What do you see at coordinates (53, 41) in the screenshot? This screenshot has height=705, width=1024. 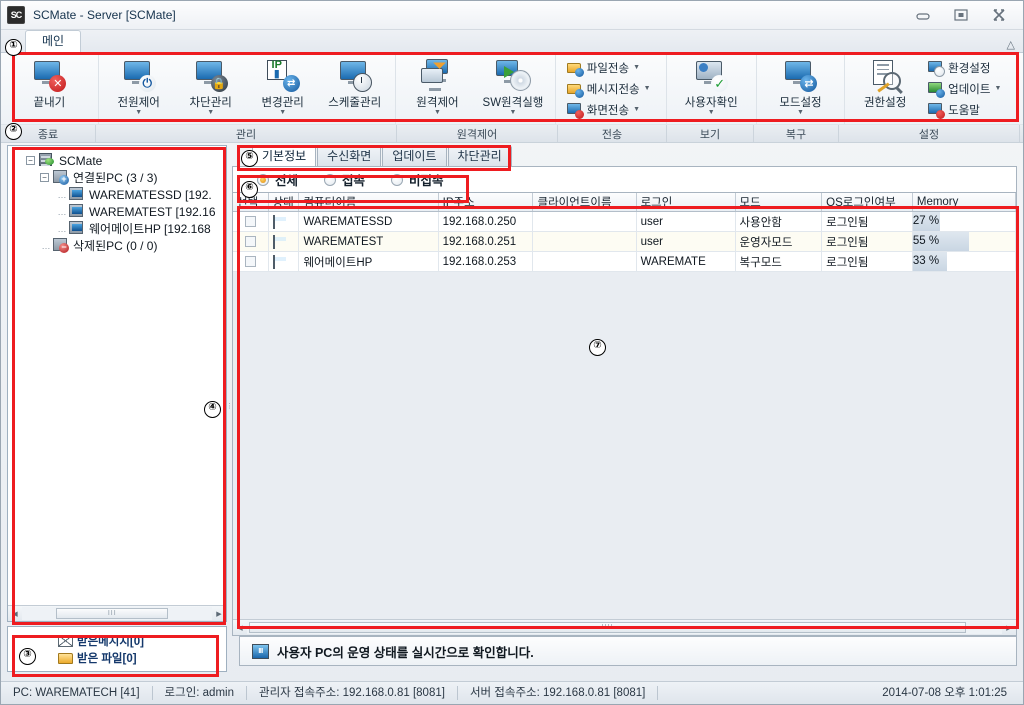 I see `ribbon-tab-main: 메인` at bounding box center [53, 41].